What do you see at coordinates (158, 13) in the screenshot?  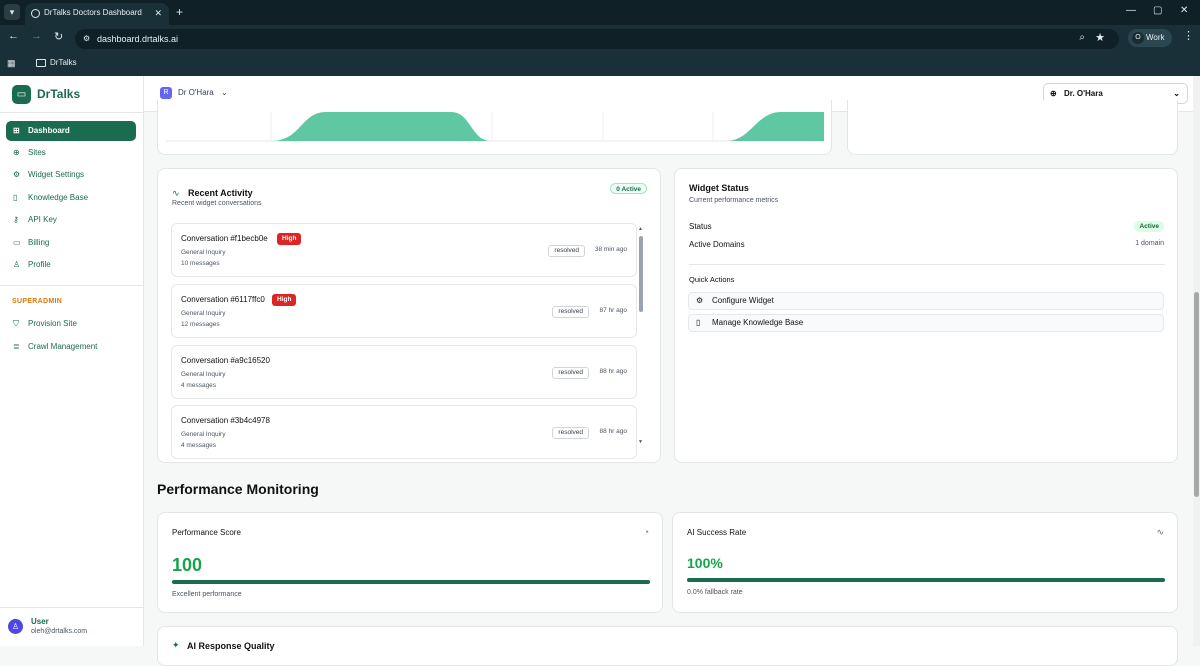 I see `close-tab-icon: ✕` at bounding box center [158, 13].